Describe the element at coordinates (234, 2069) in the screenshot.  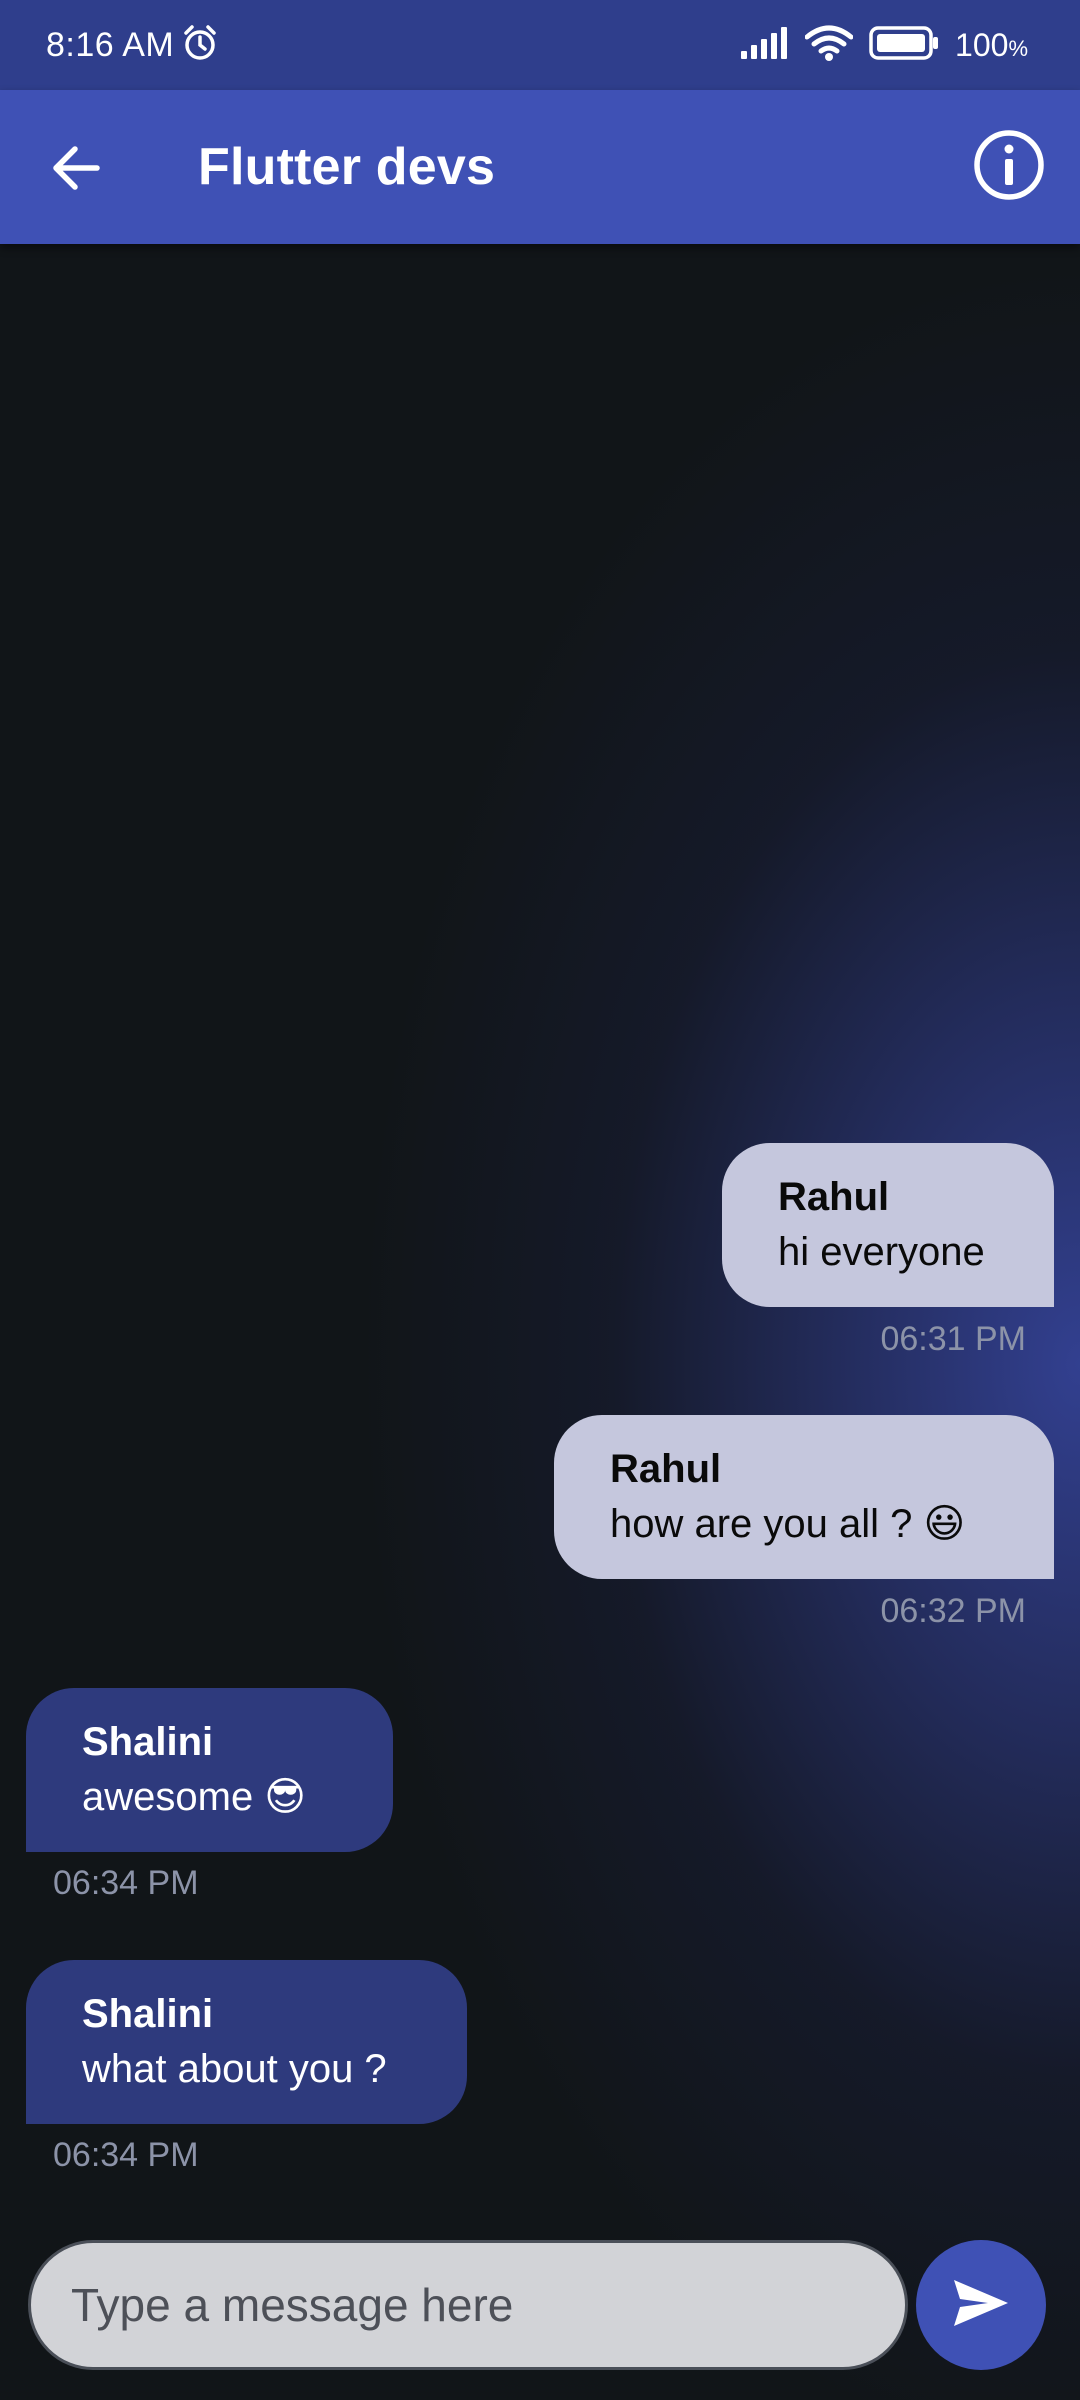
I see `message-text: what about you ?` at that location.